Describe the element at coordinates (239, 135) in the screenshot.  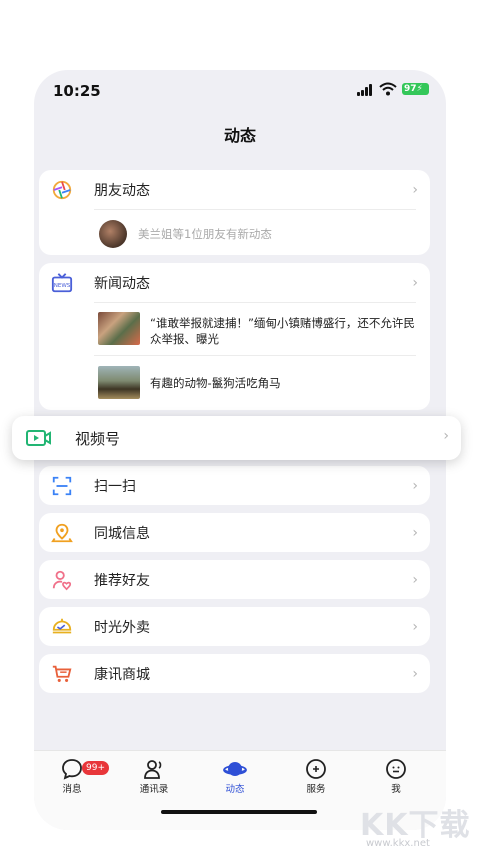
I see `page-title: 动态` at that location.